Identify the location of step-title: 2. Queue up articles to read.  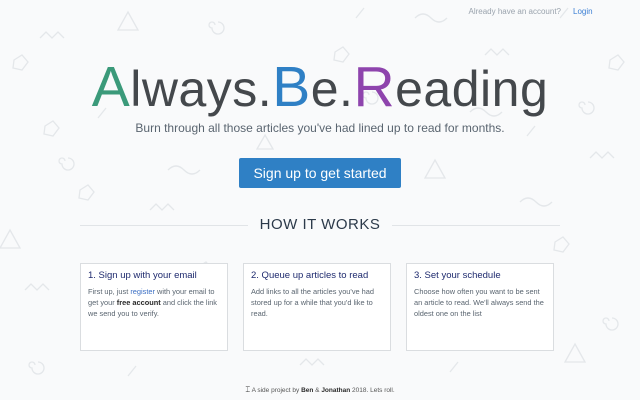
(310, 275).